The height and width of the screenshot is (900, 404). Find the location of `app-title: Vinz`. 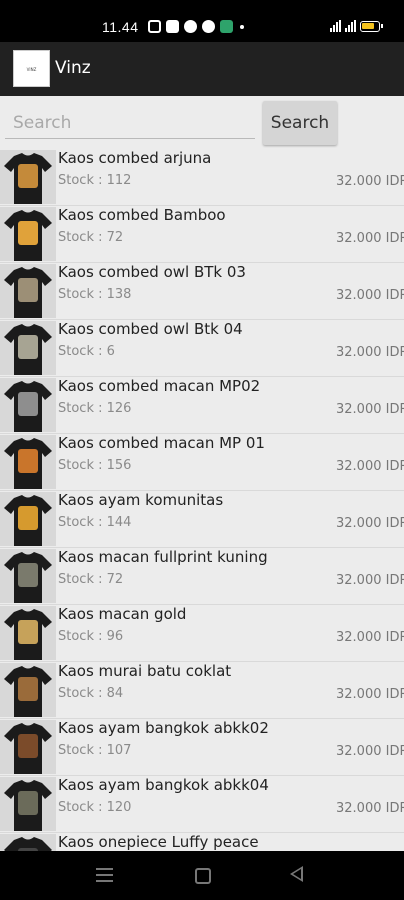

app-title: Vinz is located at coordinates (73, 68).